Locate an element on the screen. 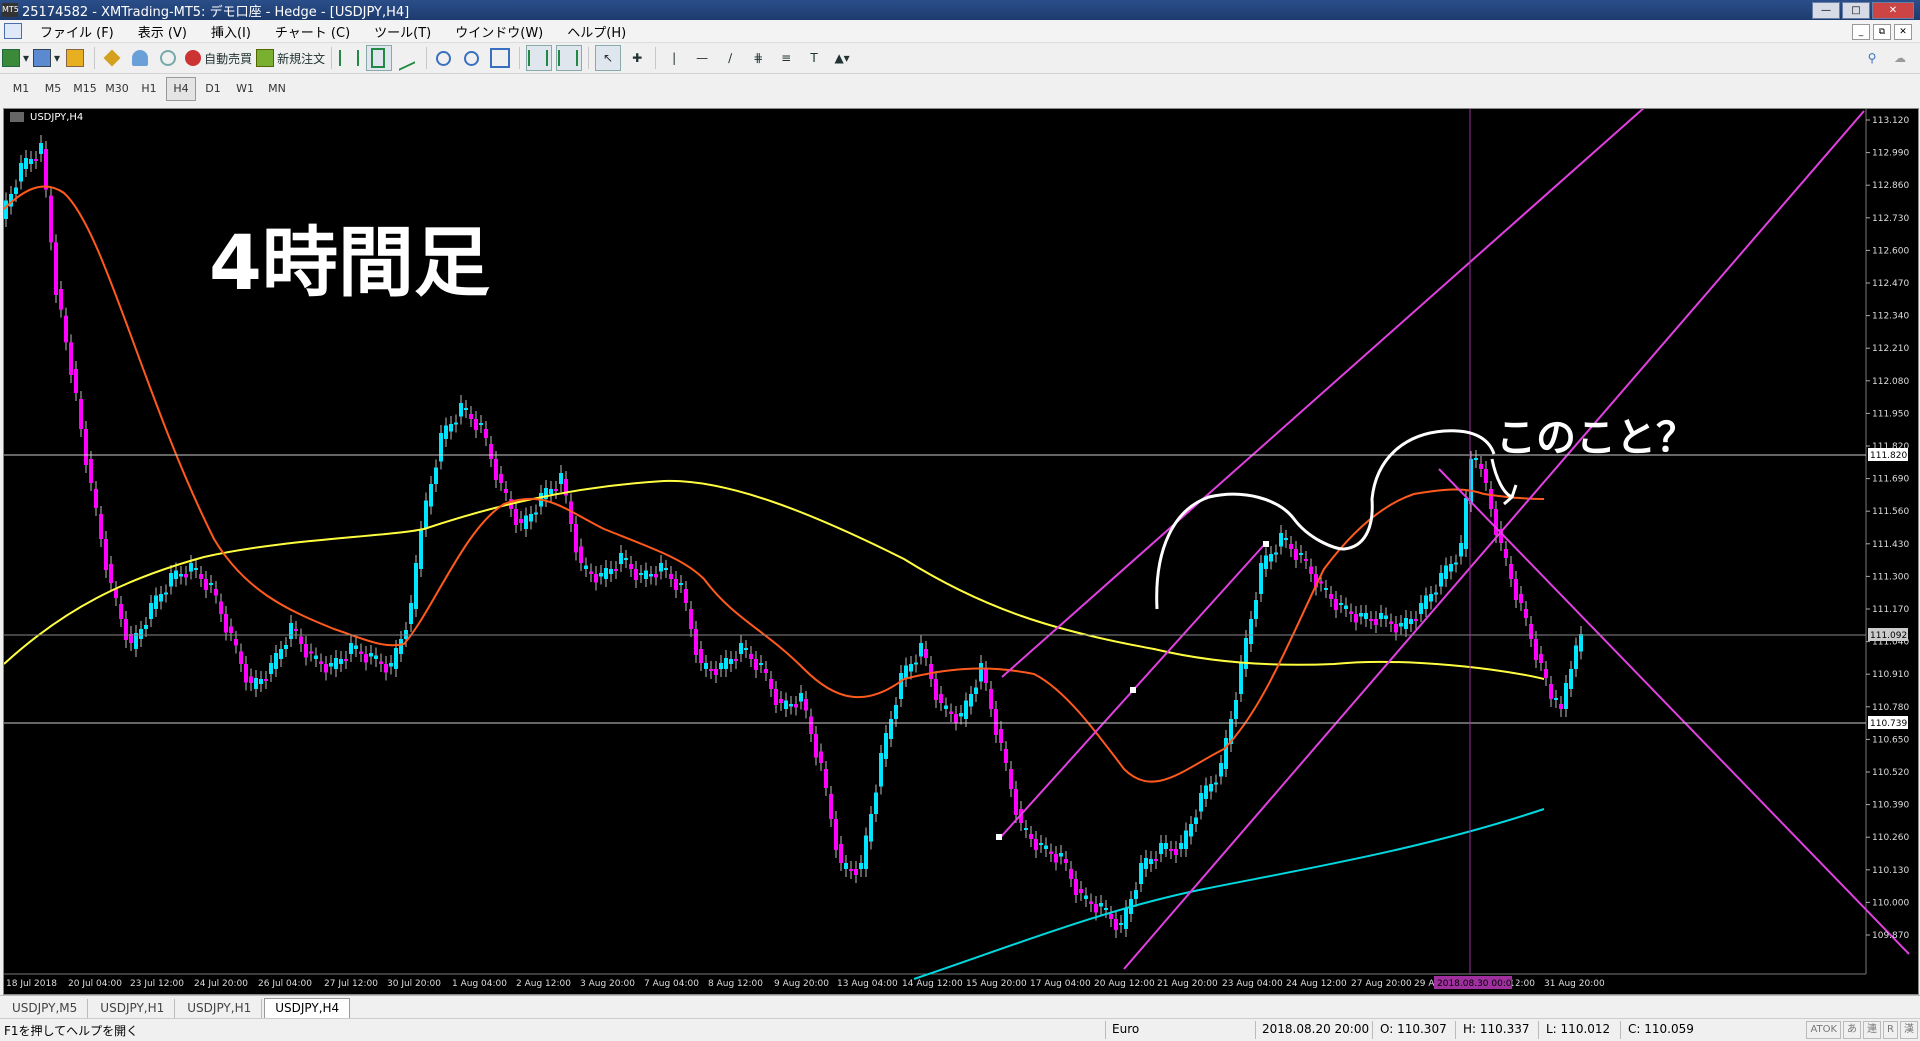  ime-romaji: R is located at coordinates (1890, 1030).